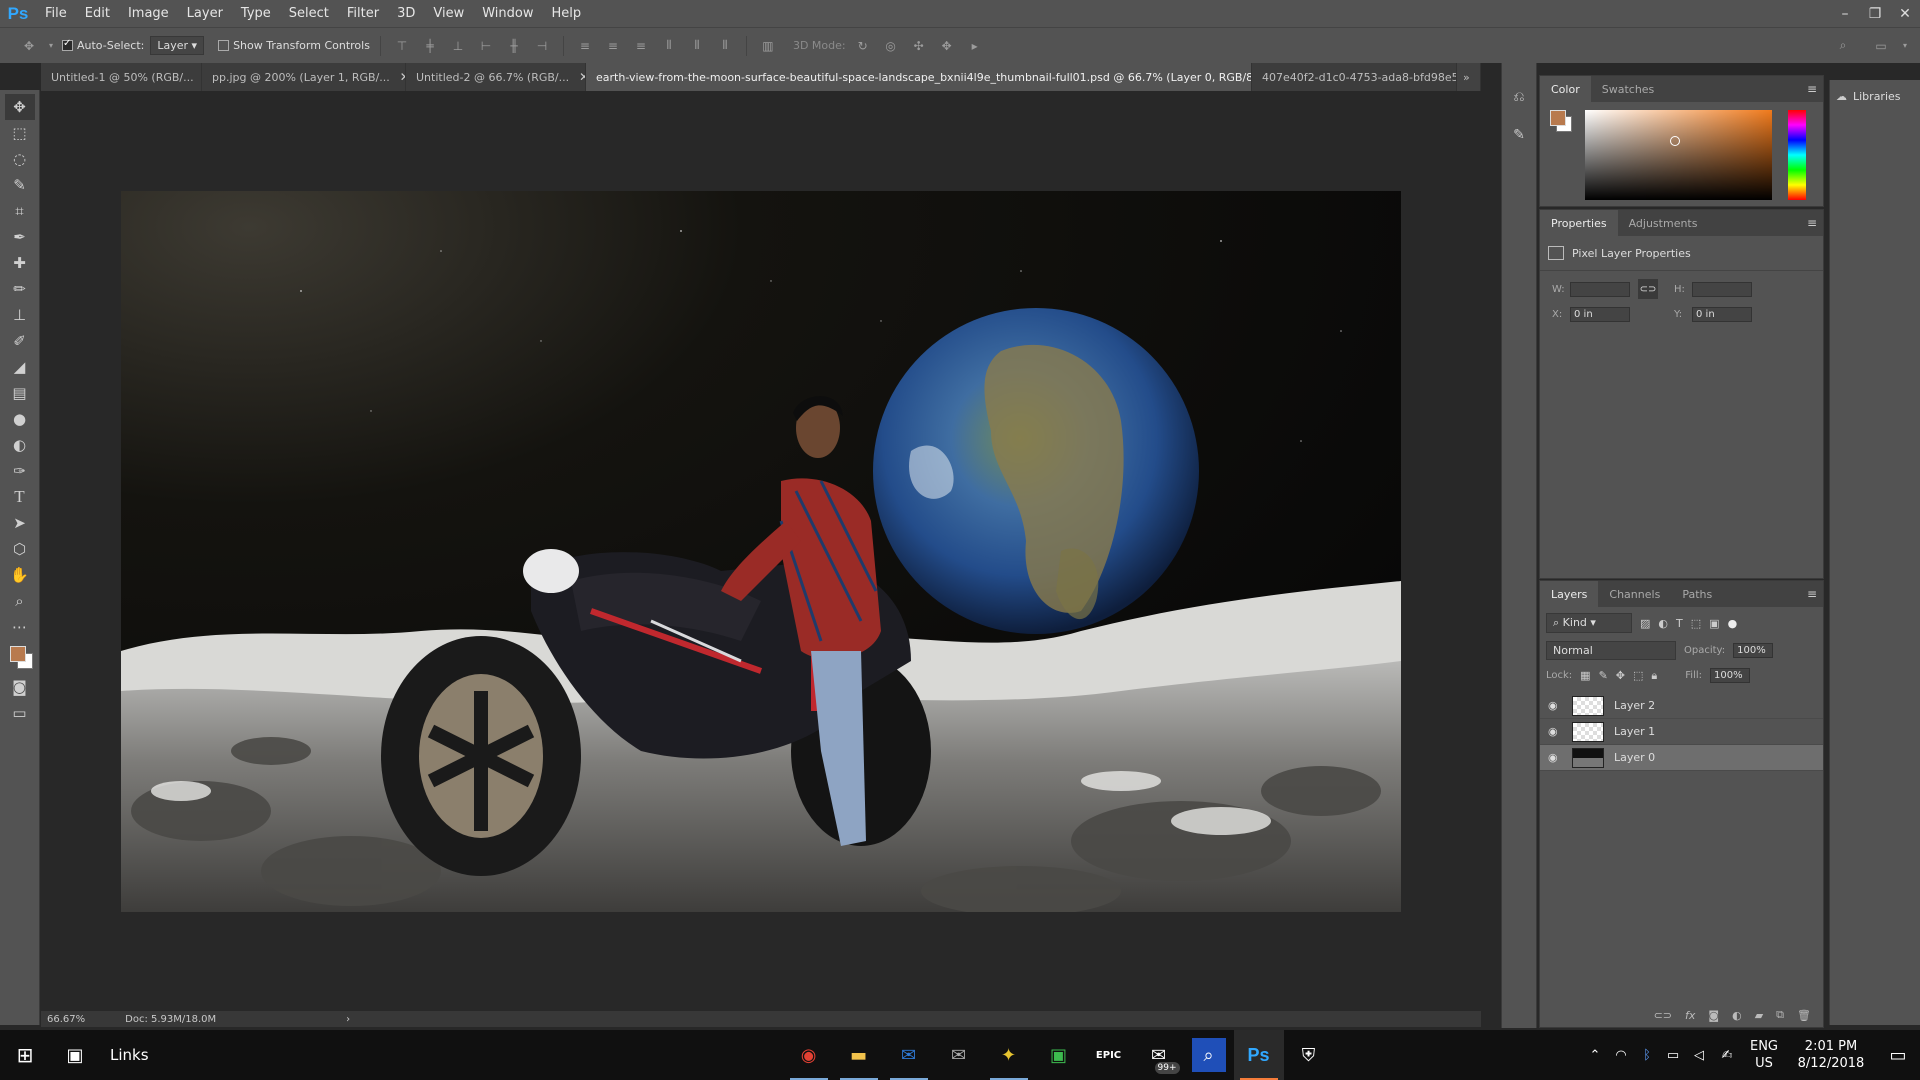 The height and width of the screenshot is (1080, 1920). Describe the element at coordinates (1645, 623) in the screenshot. I see `filter-pixel-icon: ▨` at that location.